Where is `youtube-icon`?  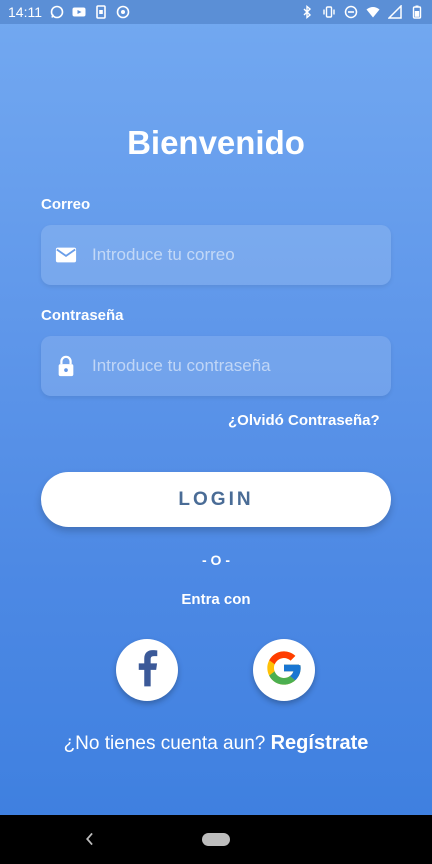
youtube-icon is located at coordinates (79, 12).